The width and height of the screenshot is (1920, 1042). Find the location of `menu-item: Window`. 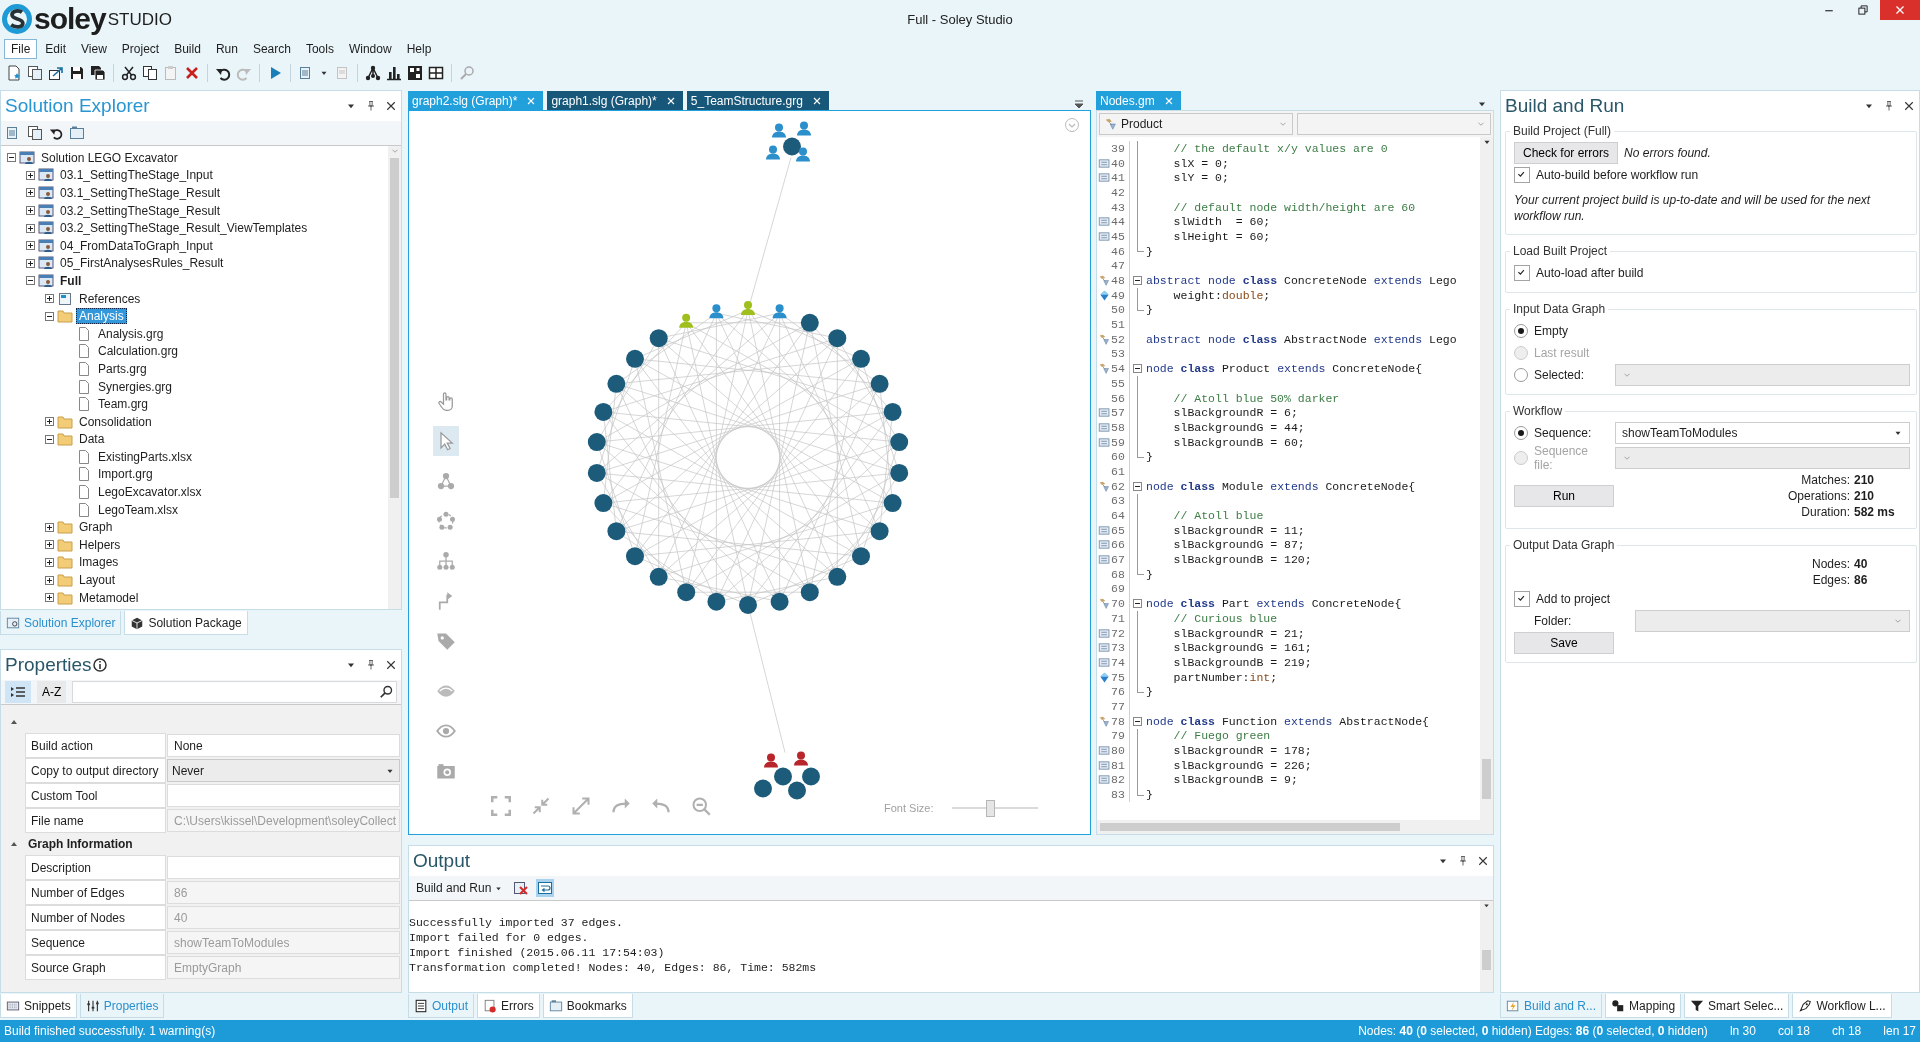

menu-item: Window is located at coordinates (370, 49).